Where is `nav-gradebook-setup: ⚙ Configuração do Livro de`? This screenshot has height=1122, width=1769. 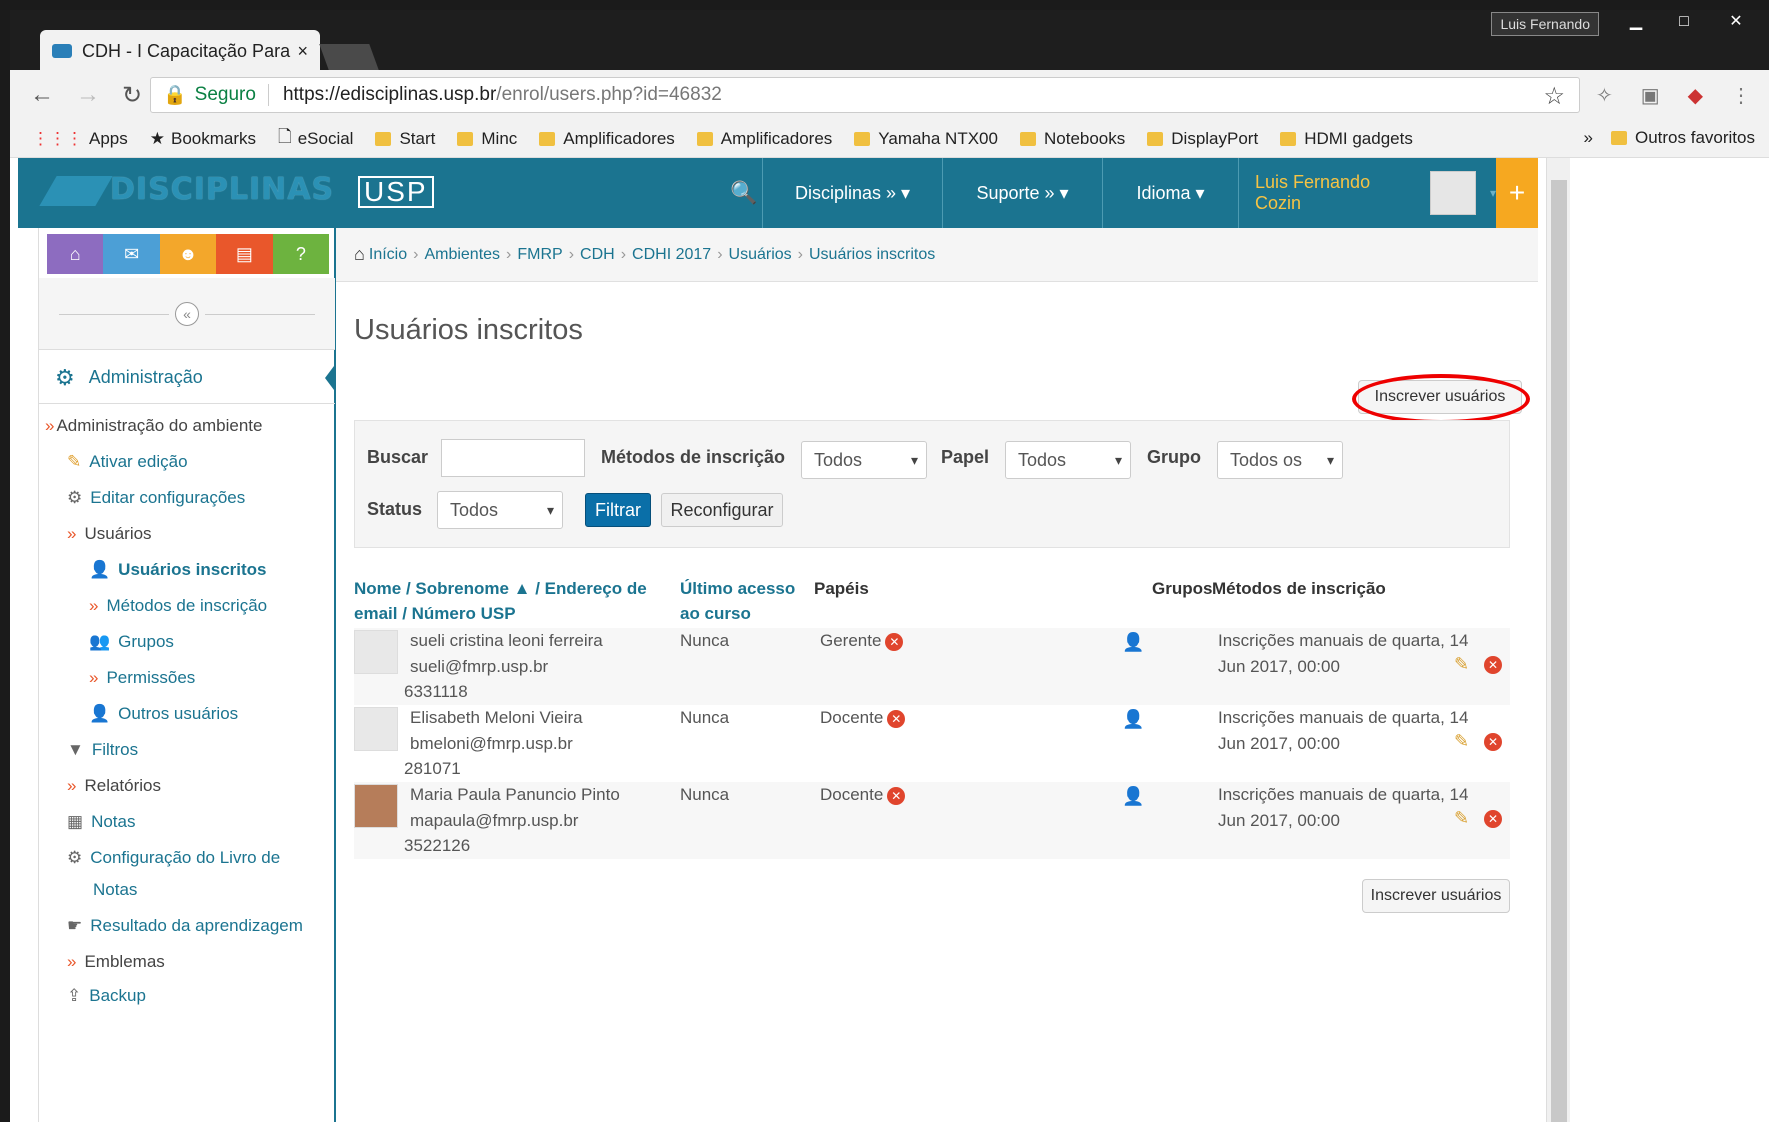 nav-gradebook-setup: ⚙ Configuração do Livro de is located at coordinates (173, 858).